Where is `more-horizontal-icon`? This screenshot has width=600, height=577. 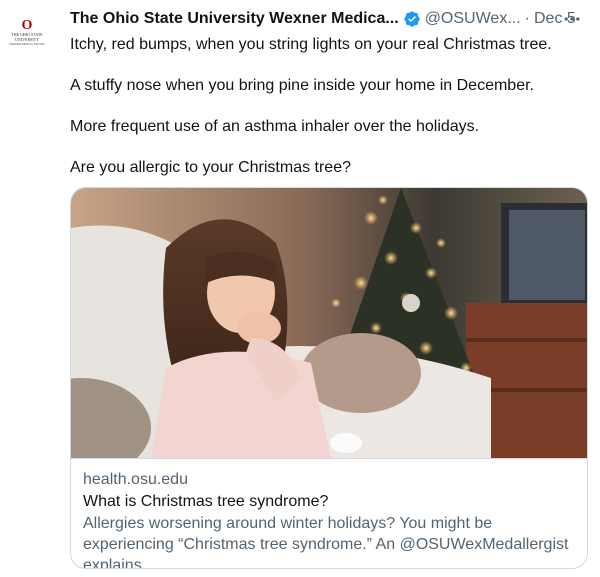 more-horizontal-icon is located at coordinates (572, 19).